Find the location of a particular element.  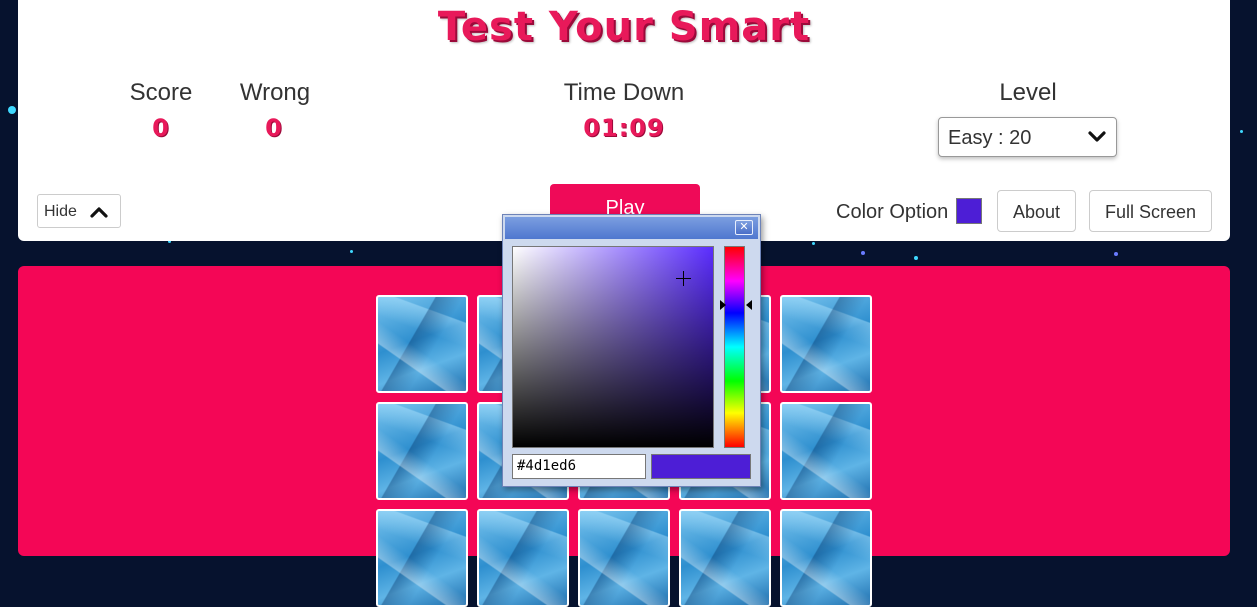

about-button: About is located at coordinates (1036, 211).